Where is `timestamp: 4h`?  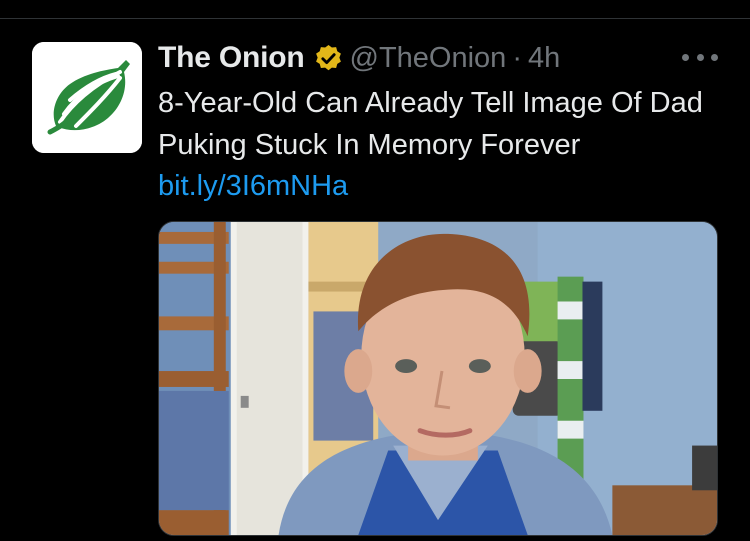 timestamp: 4h is located at coordinates (544, 58).